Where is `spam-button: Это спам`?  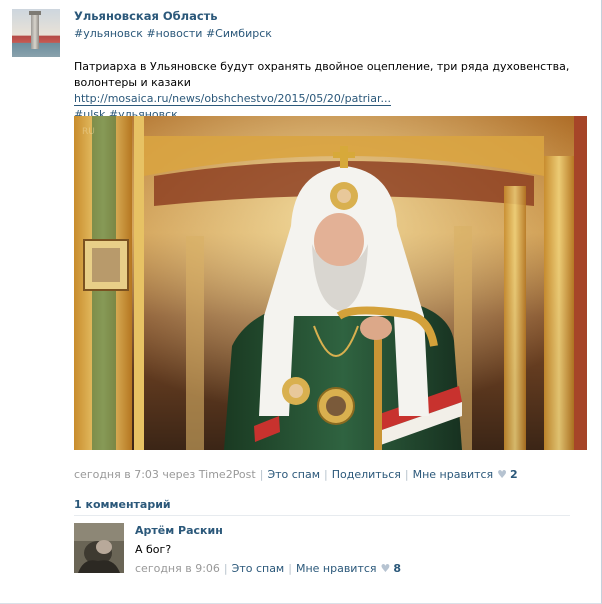 spam-button: Это спам is located at coordinates (293, 474).